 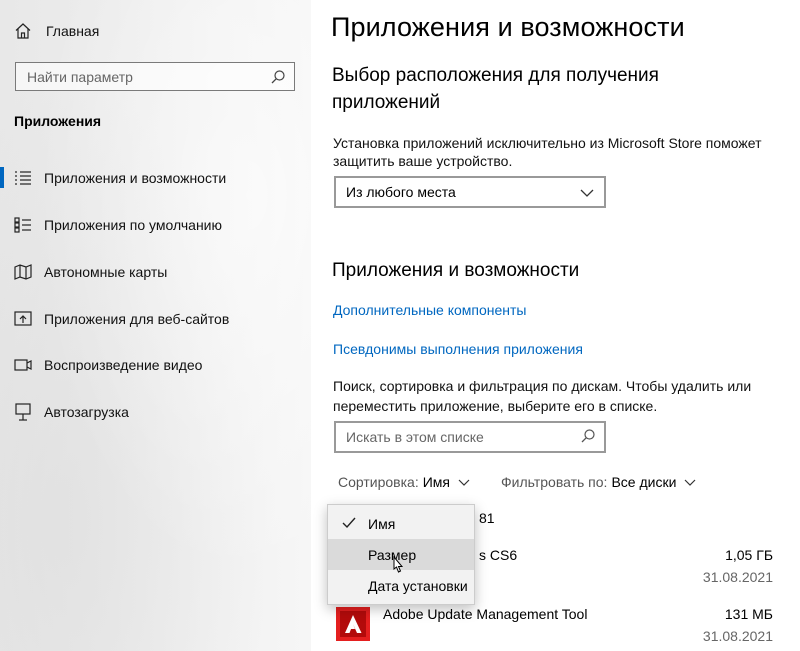 I want to click on sidebar-item-startup: Автозагрузка, so click(x=155, y=412).